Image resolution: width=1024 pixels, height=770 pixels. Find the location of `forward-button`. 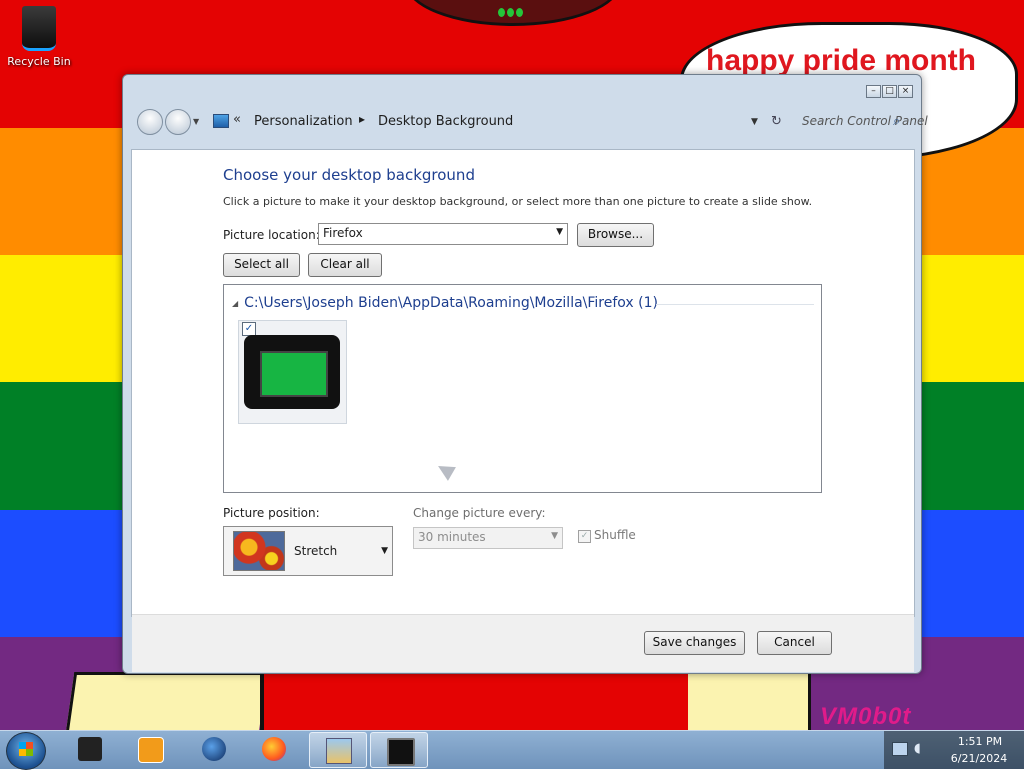

forward-button is located at coordinates (178, 122).